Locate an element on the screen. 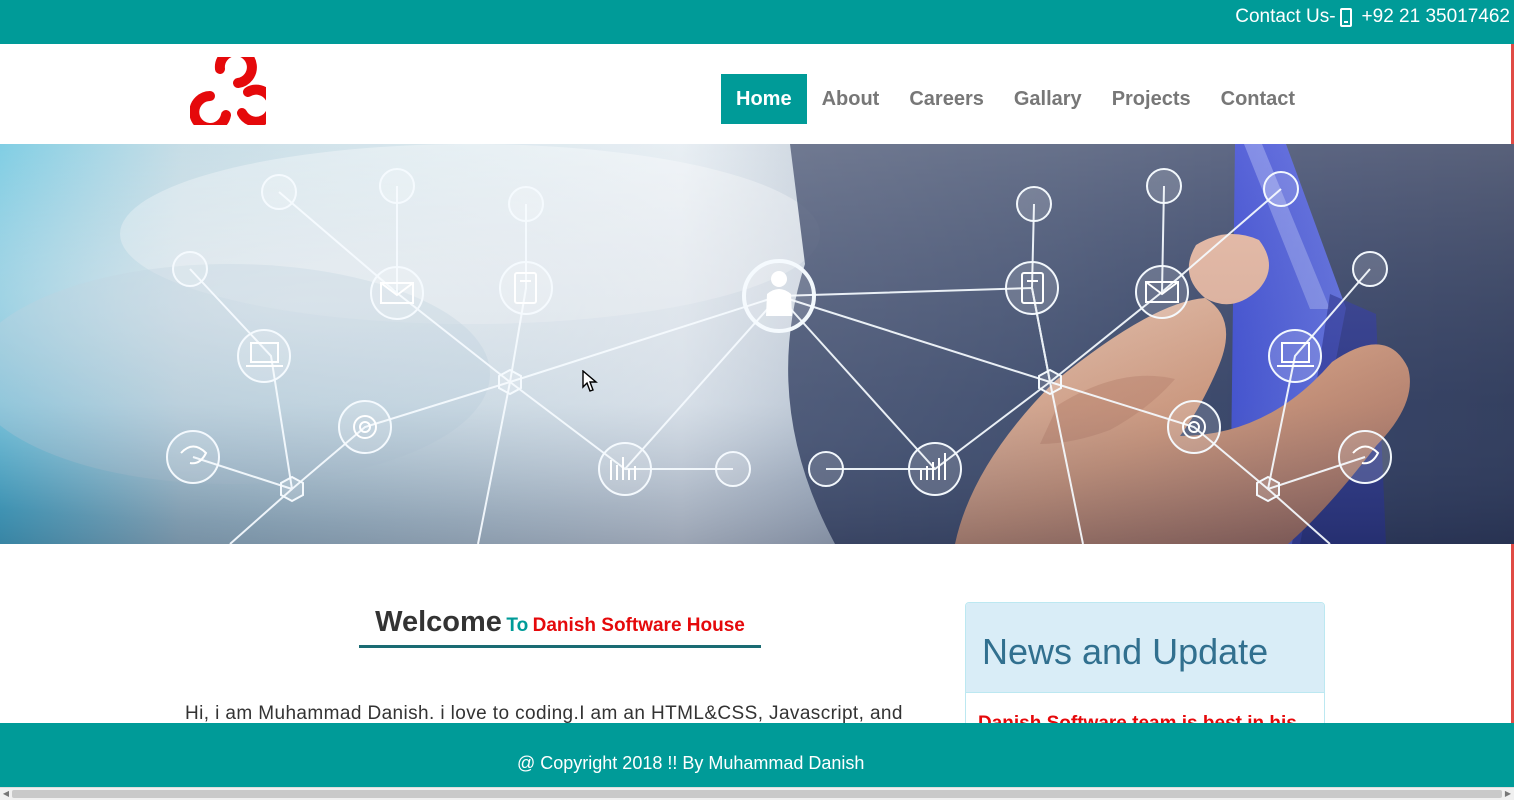 The image size is (1514, 800). scroll-left-icon: ◀ is located at coordinates (6, 794).